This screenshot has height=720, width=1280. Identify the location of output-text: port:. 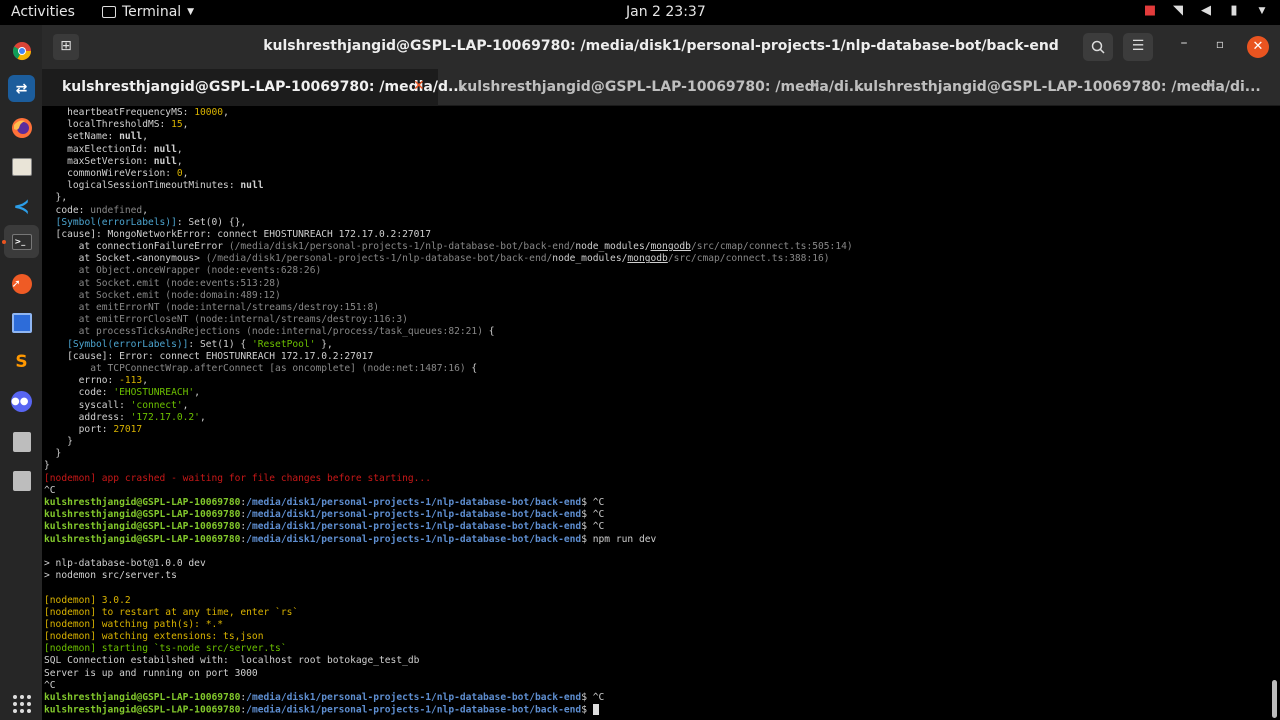
(79, 429).